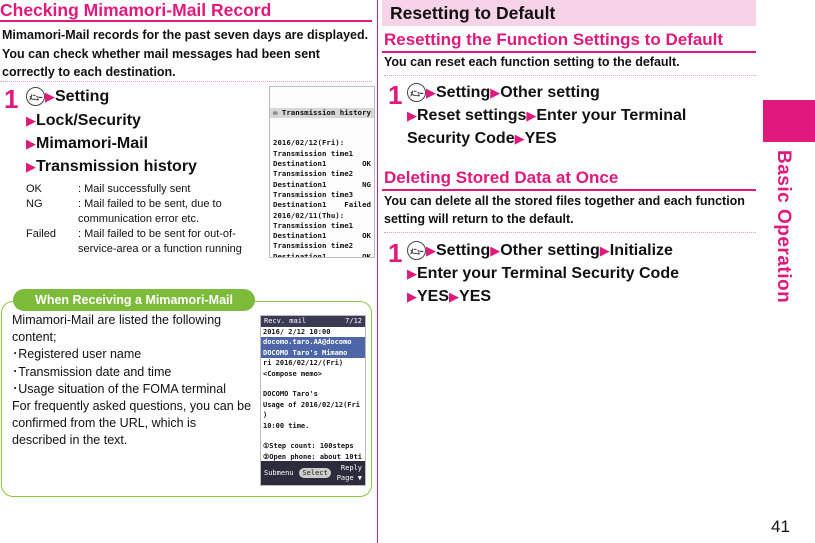 The width and height of the screenshot is (815, 543). I want to click on screen-header-right: 7/12, so click(353, 321).